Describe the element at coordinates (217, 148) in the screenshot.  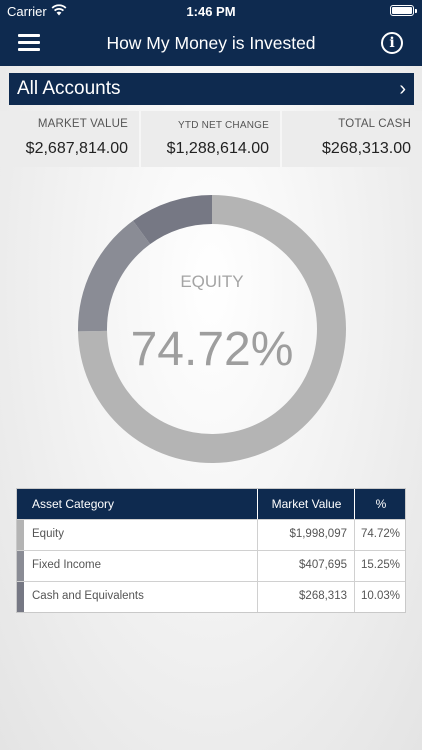
I see `ytd-net-change-amount: $1,288,614.00` at that location.